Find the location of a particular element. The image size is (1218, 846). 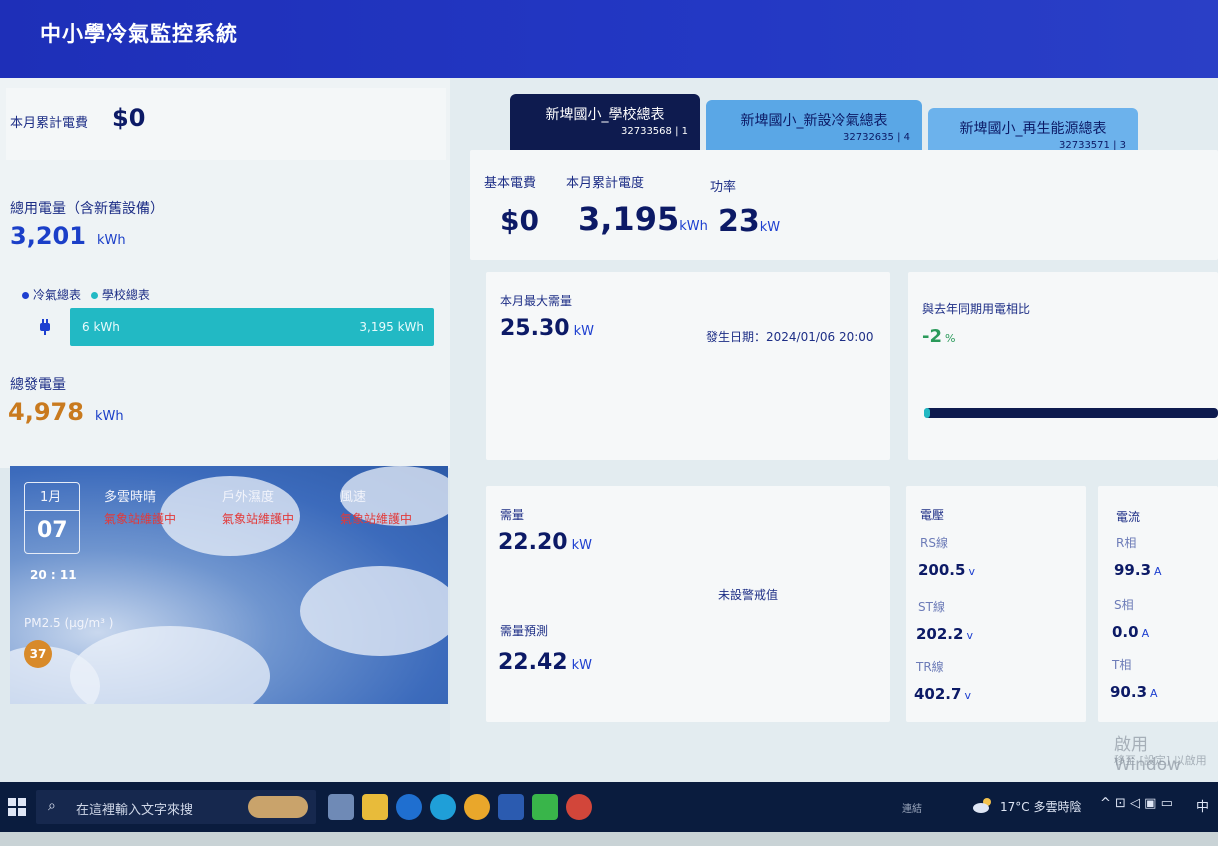

taskbar-search-box: ⌕ 在這裡輸入文字來搜 is located at coordinates (176, 807).